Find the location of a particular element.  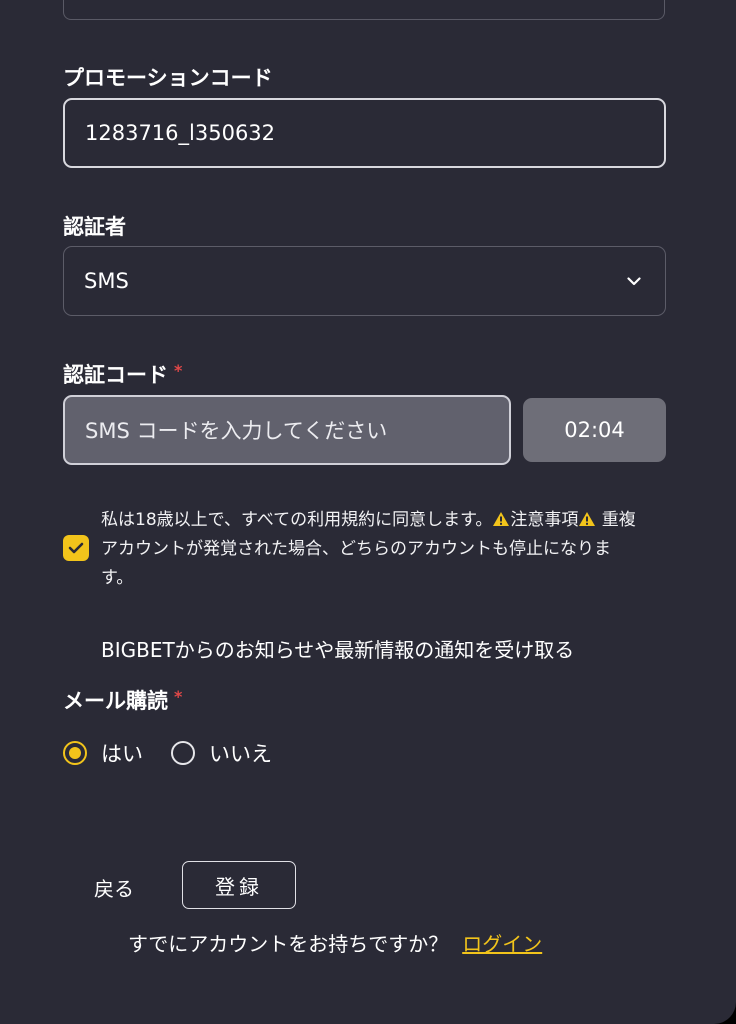

resend-timer-button: 02:04 is located at coordinates (594, 430).